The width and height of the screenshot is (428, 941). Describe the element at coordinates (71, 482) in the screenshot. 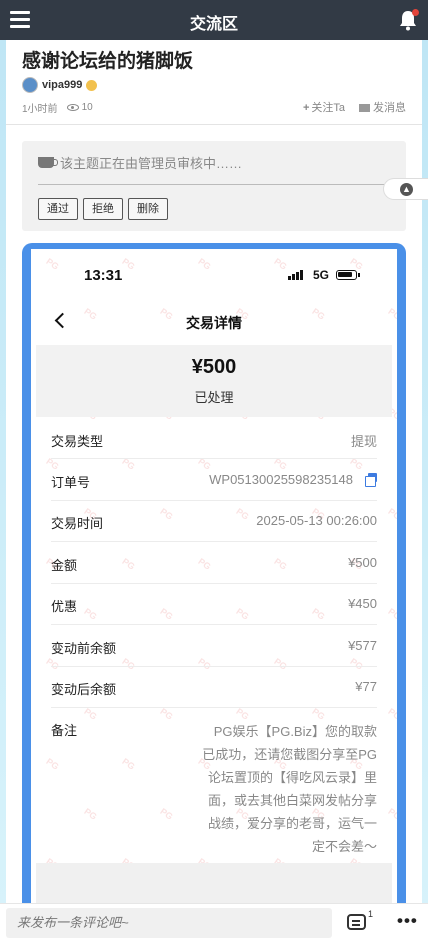

I see `row-label: 订单号` at that location.